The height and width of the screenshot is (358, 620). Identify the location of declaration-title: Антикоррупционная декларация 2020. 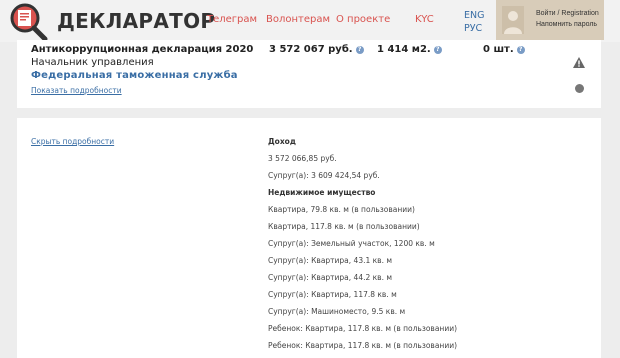
(142, 49).